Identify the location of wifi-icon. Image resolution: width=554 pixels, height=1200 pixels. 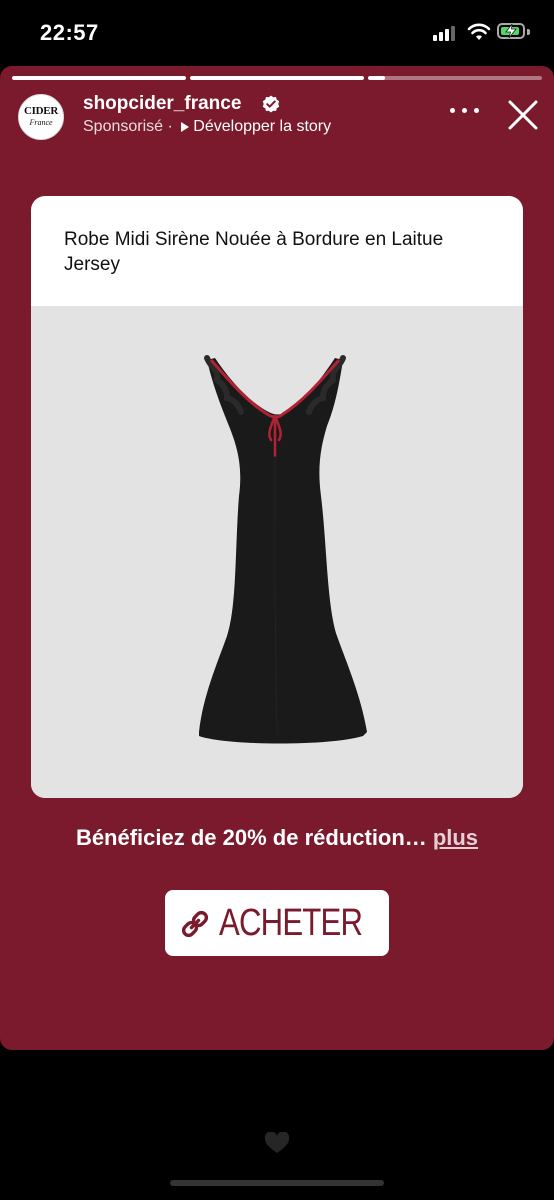
(479, 31).